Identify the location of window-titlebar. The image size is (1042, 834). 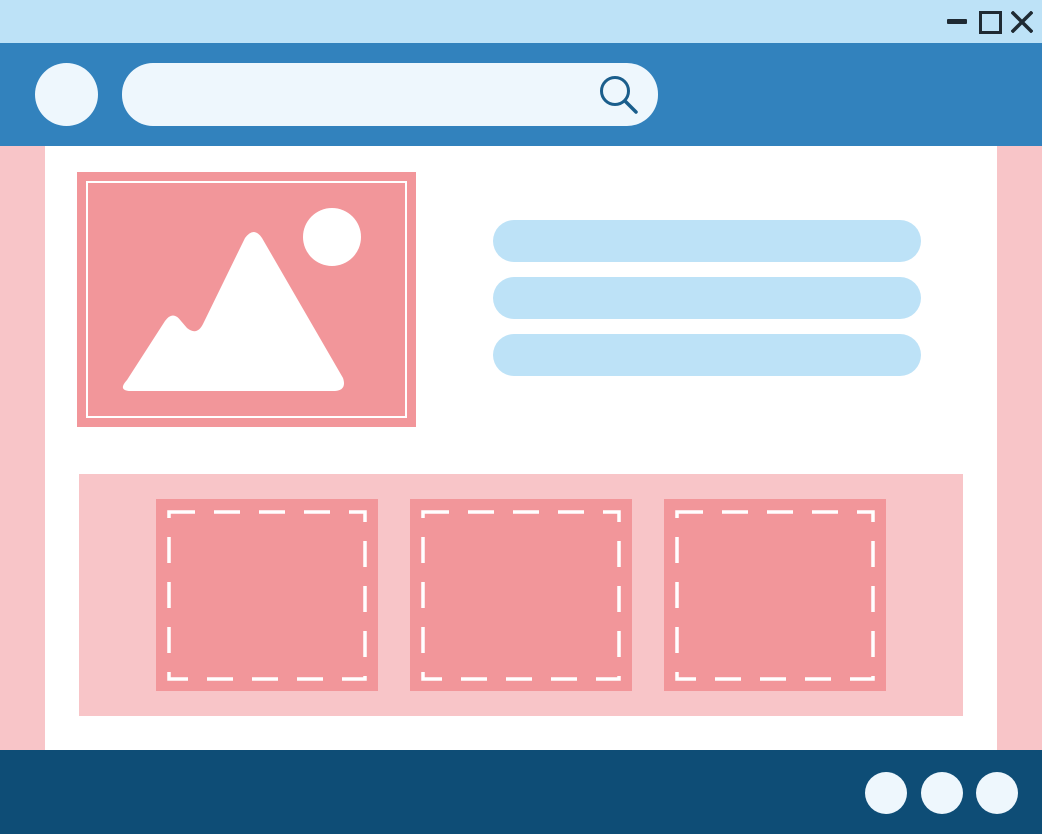
(521, 21).